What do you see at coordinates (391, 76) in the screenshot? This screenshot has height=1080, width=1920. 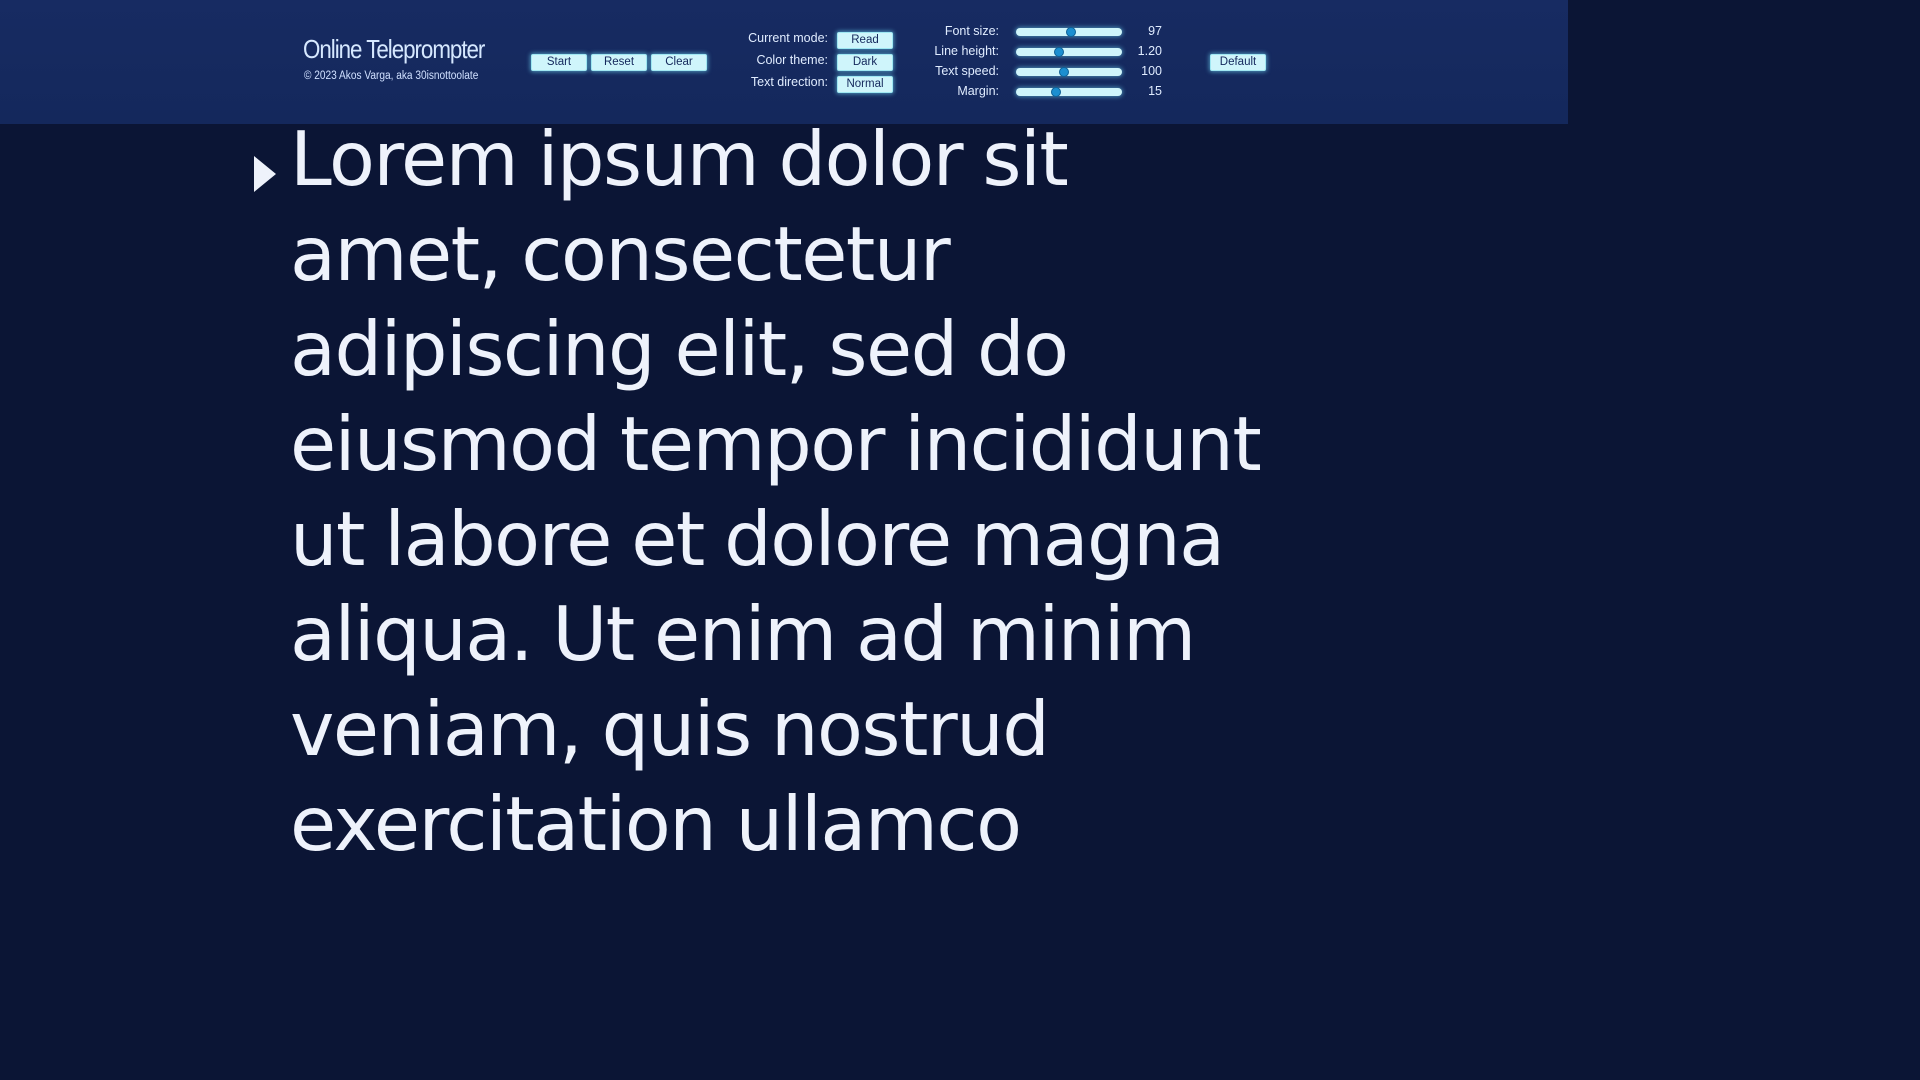 I see `app-copyright: © 2023 Akos Varga, aka 30isnottoolate` at bounding box center [391, 76].